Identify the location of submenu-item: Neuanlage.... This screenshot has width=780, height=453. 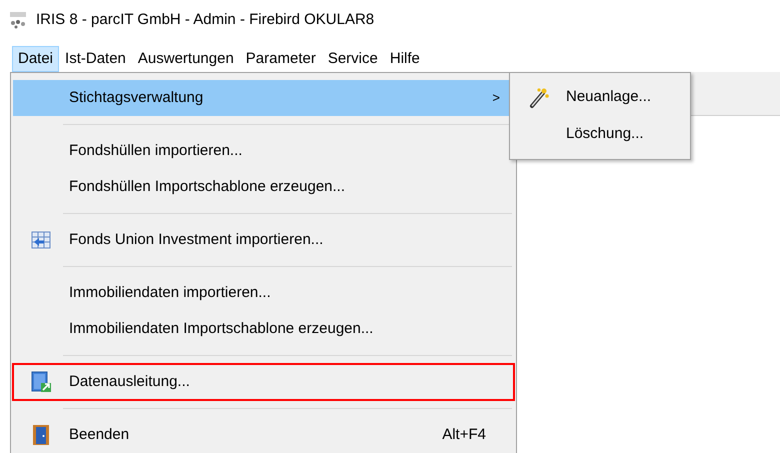
(600, 97).